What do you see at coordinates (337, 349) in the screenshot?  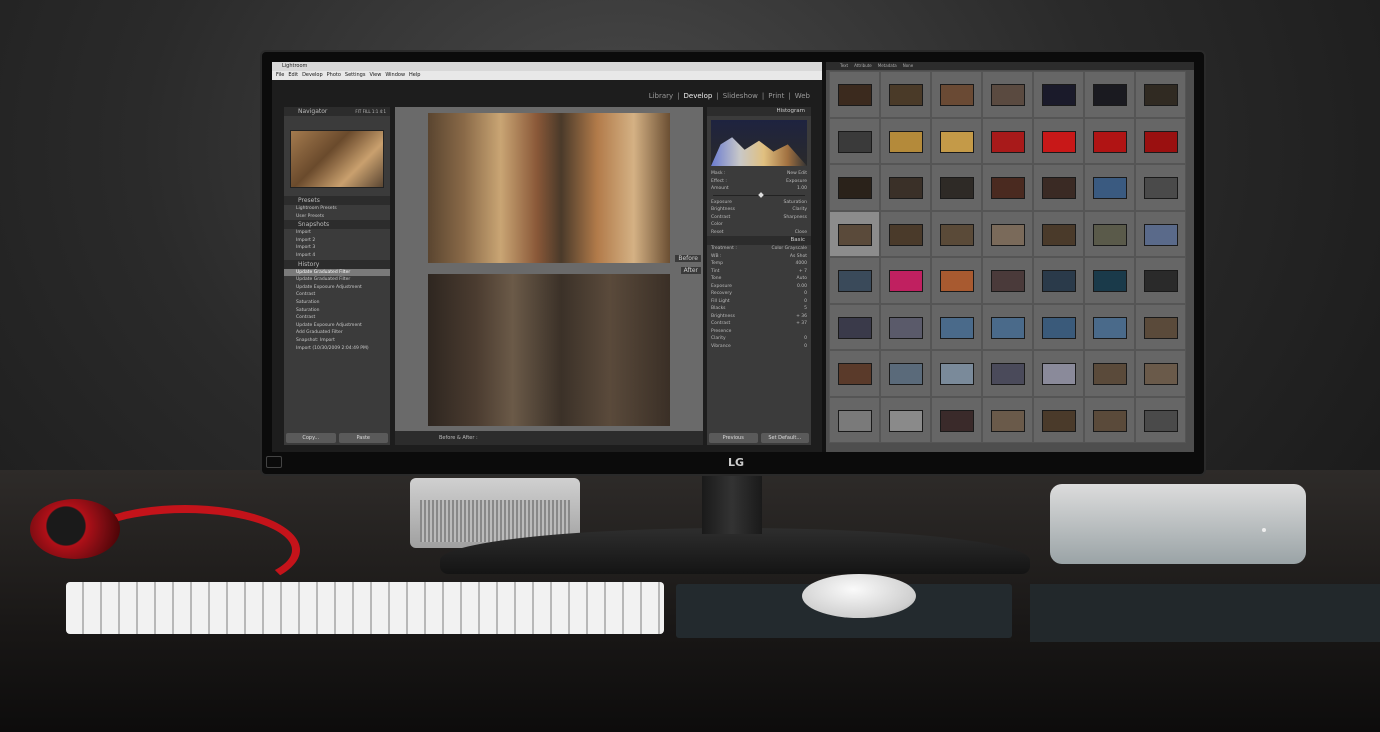 I see `history-item: Import (10/30/2009 2:04:49 PM)` at bounding box center [337, 349].